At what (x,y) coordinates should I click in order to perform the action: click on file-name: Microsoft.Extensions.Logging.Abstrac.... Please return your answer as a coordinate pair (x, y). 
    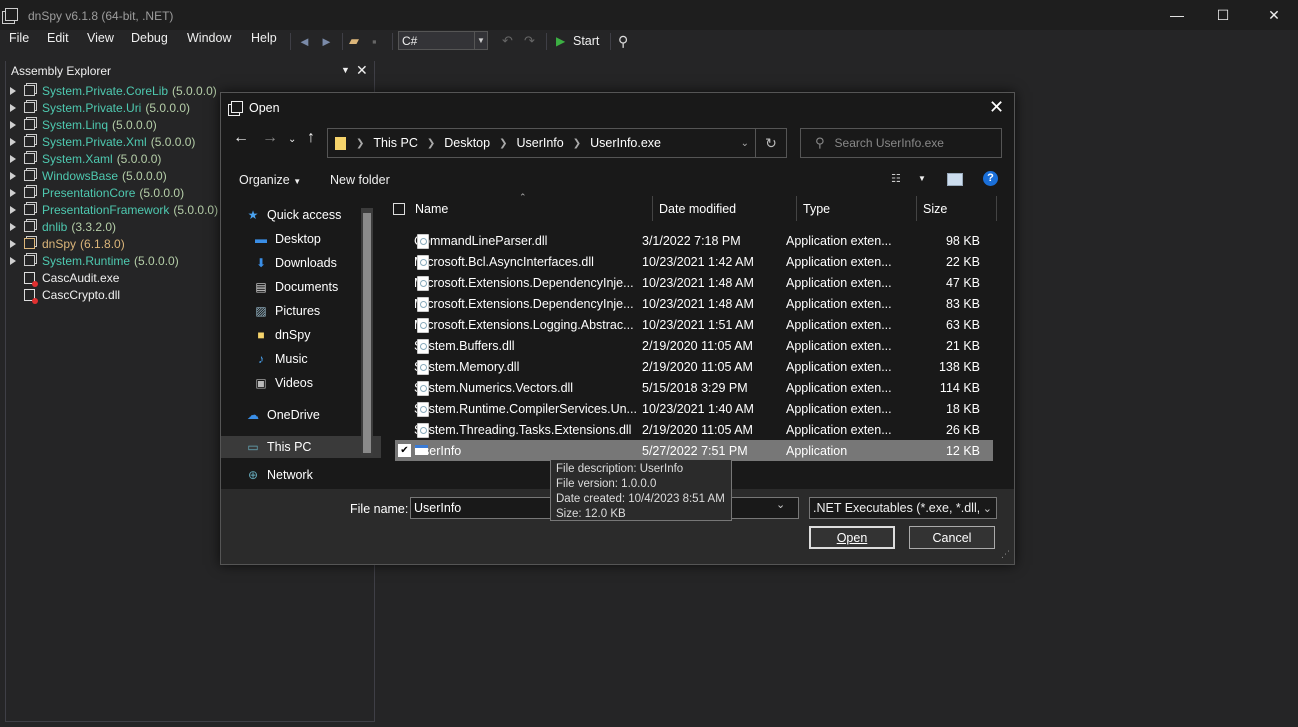
    Looking at the image, I should click on (524, 324).